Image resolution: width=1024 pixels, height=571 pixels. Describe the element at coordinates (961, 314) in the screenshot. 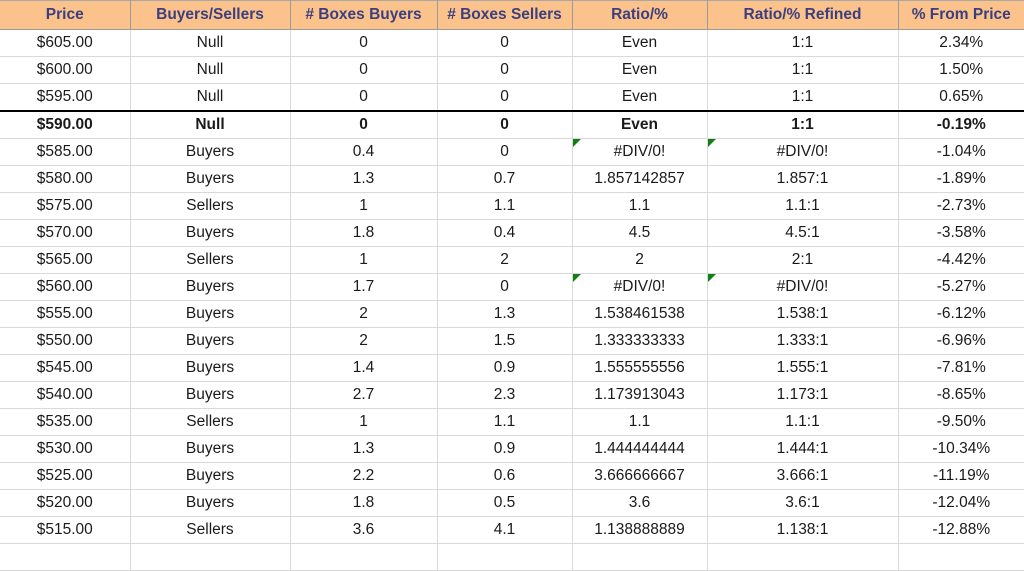

I see `cell-pct_from_price: -6.12%` at that location.